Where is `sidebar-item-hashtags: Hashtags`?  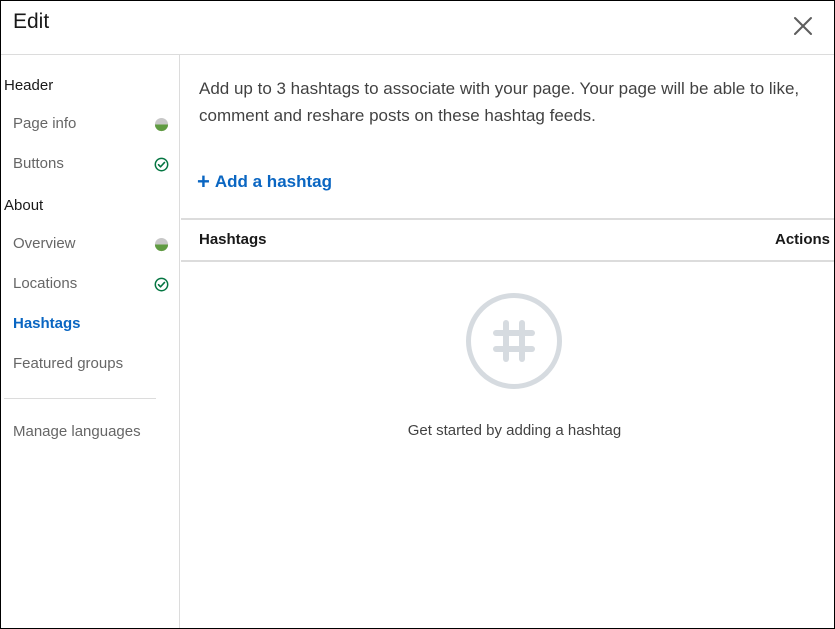 sidebar-item-hashtags: Hashtags is located at coordinates (90, 325).